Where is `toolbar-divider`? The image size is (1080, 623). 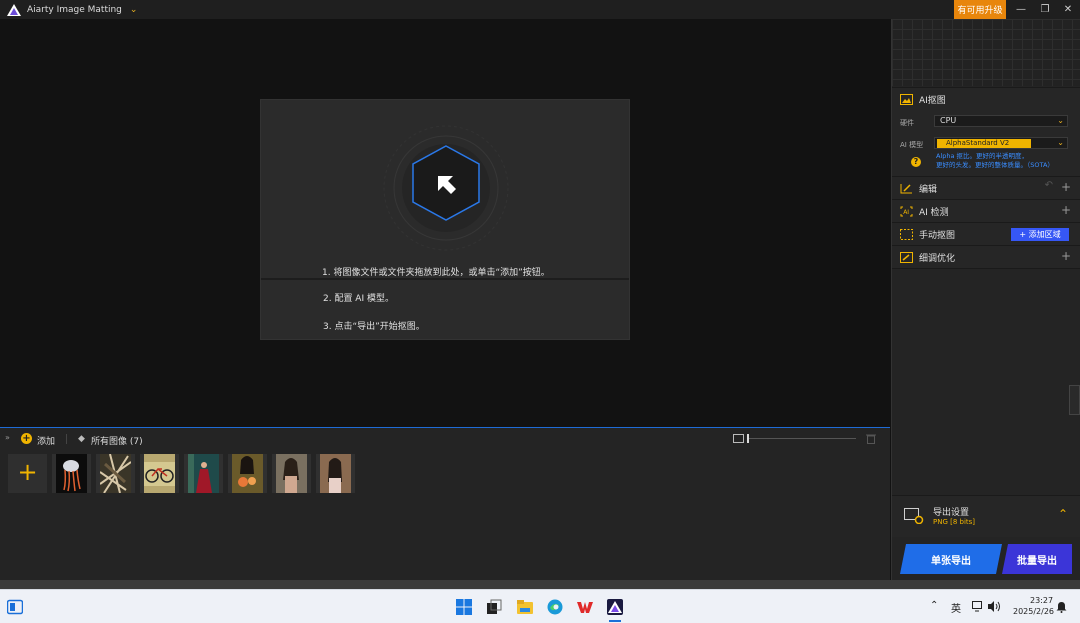
toolbar-divider is located at coordinates (66, 439).